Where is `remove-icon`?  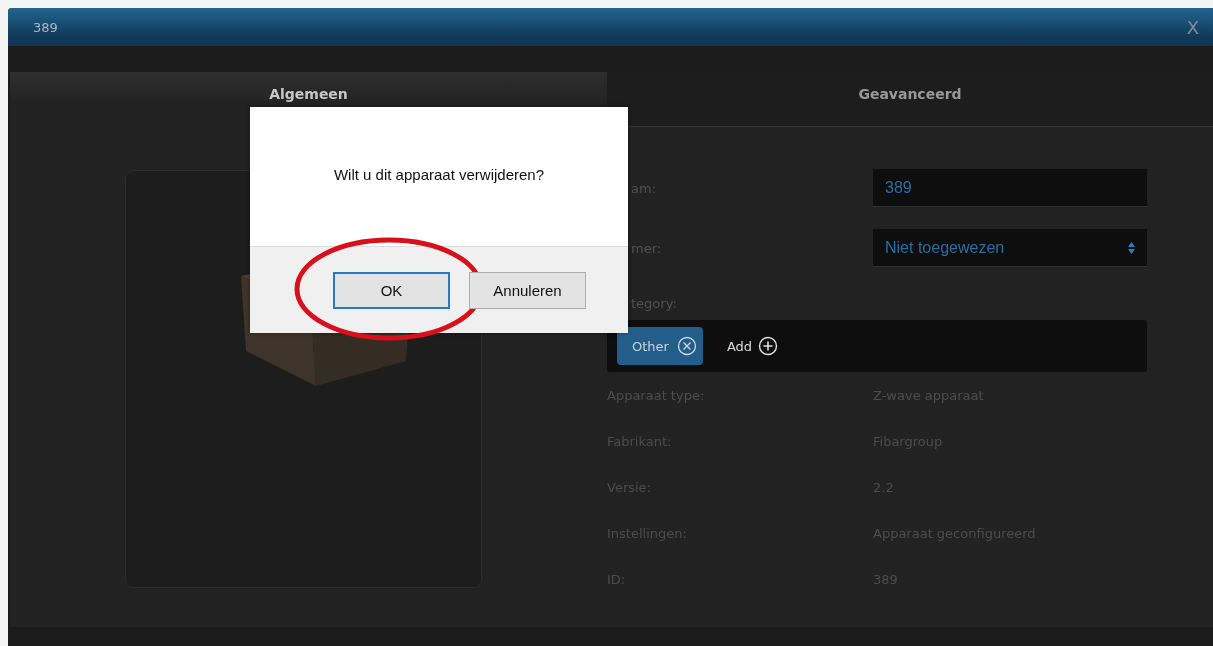 remove-icon is located at coordinates (686, 346).